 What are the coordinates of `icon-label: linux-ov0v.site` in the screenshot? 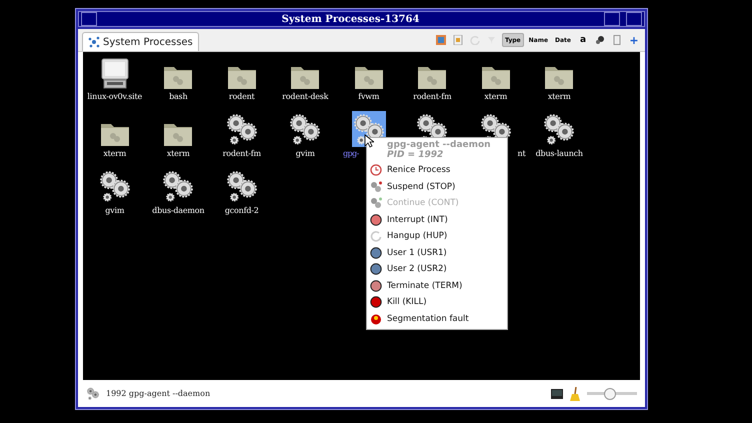 It's located at (114, 96).